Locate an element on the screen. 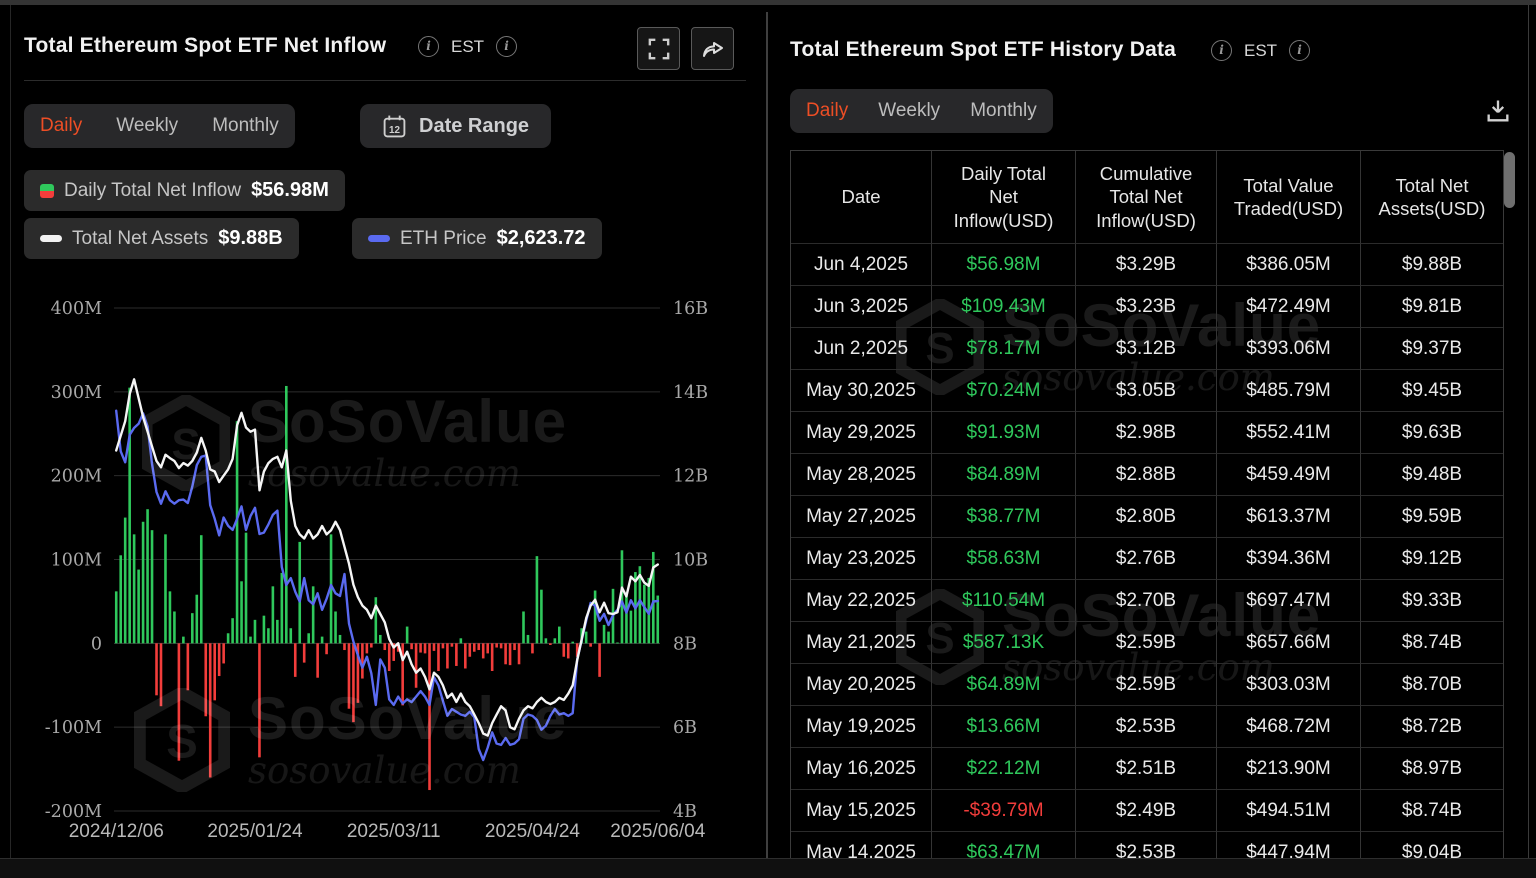  inflow-cell: $64.89M is located at coordinates (1004, 685).